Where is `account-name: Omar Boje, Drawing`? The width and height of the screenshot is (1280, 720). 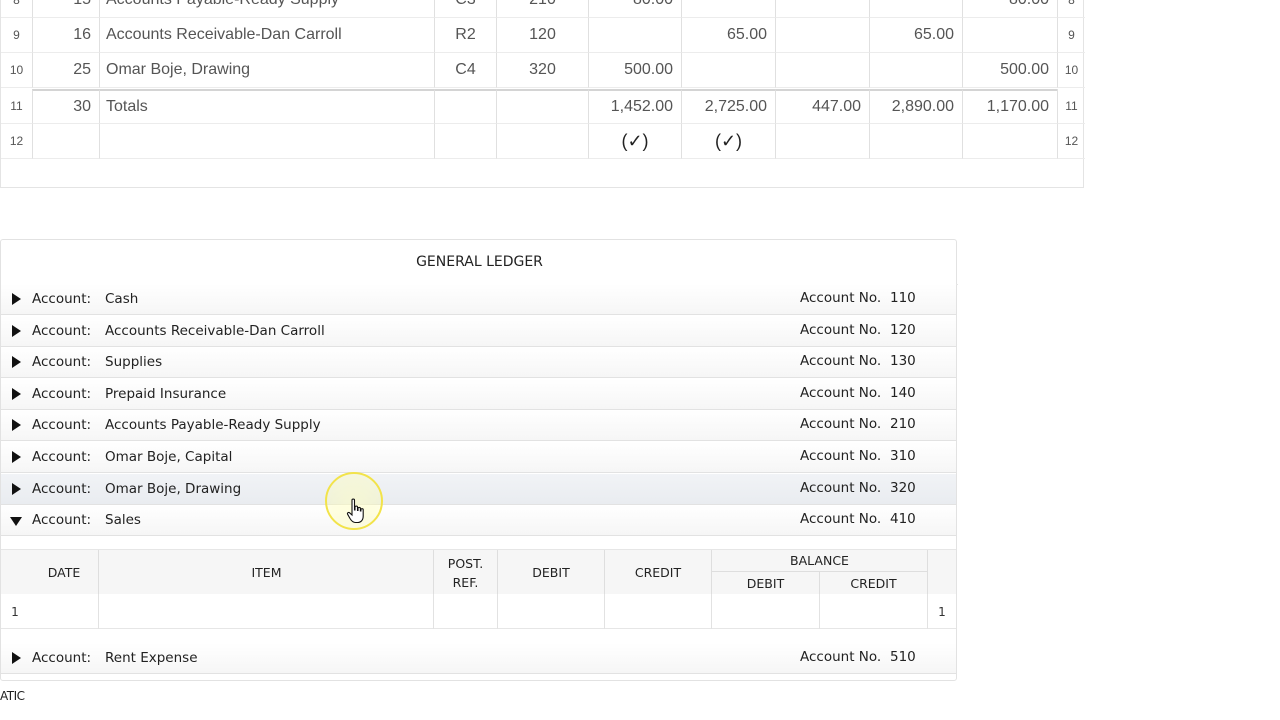 account-name: Omar Boje, Drawing is located at coordinates (173, 489).